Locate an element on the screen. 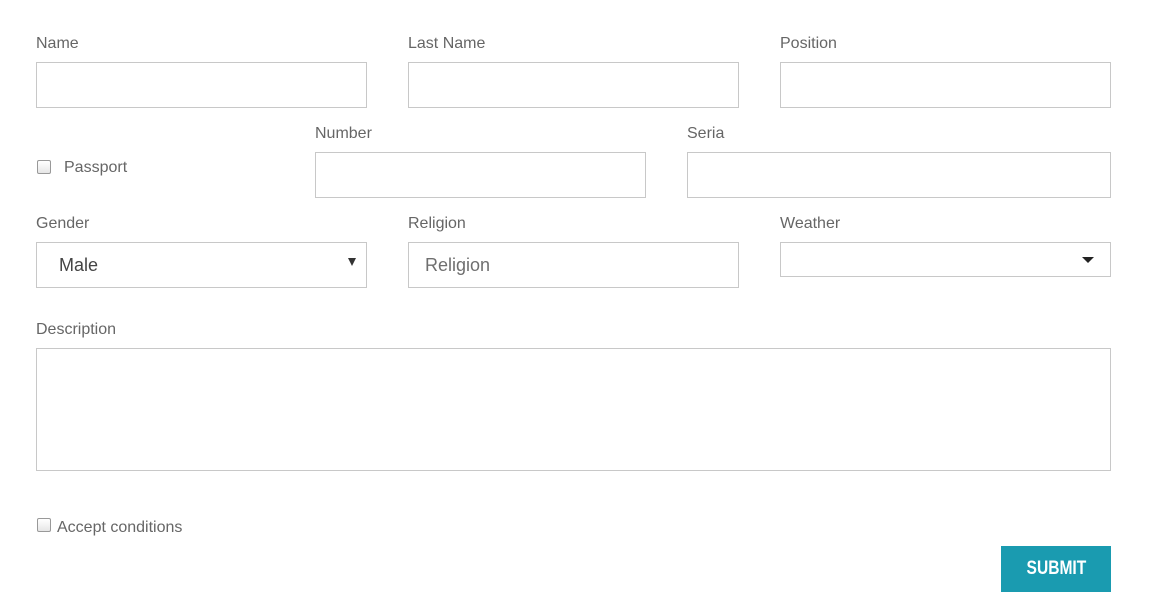 This screenshot has height=613, width=1154. weather-label: Weather is located at coordinates (810, 223).